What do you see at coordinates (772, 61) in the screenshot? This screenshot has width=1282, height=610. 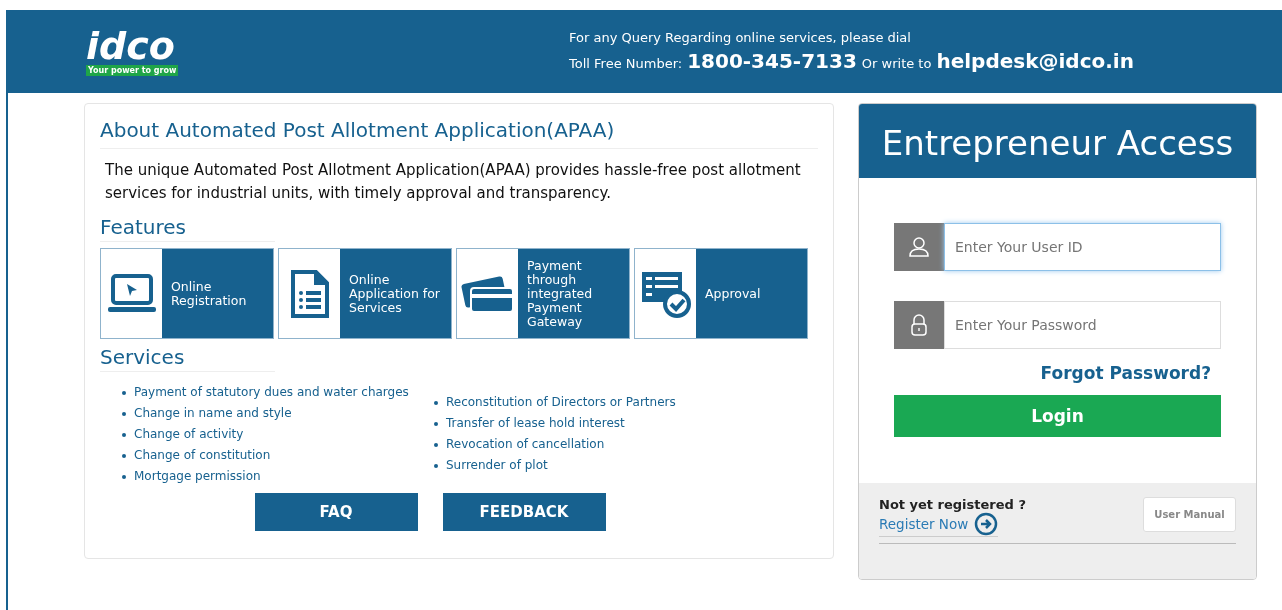 I see `phone-number: 1800-345-7133` at bounding box center [772, 61].